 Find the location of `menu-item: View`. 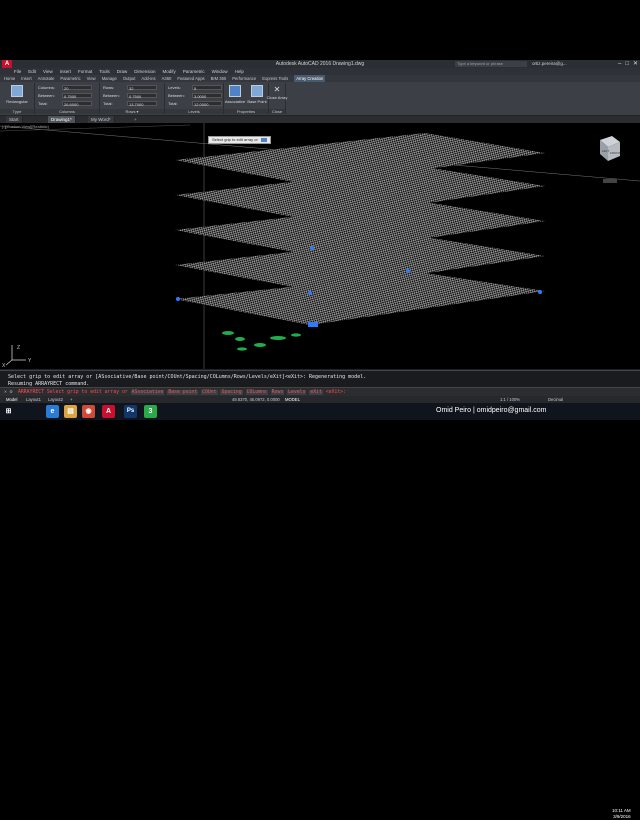

menu-item: View is located at coordinates (48, 71).